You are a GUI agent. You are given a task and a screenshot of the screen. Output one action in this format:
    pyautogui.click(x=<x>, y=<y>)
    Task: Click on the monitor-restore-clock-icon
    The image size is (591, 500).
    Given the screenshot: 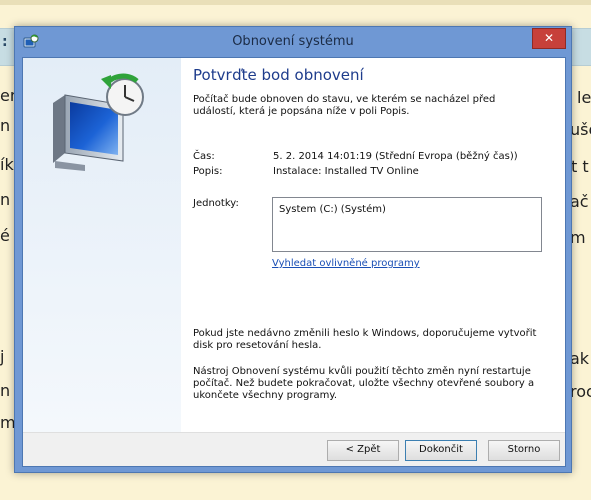 What is the action you would take?
    pyautogui.click(x=99, y=125)
    